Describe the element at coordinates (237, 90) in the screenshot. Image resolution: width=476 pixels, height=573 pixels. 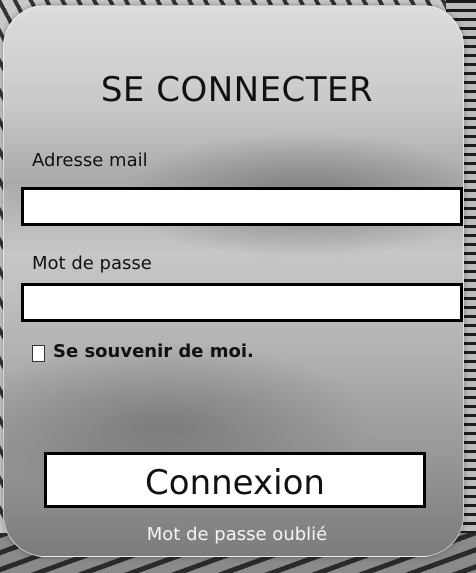
I see `login-title: SE CONNECTER` at that location.